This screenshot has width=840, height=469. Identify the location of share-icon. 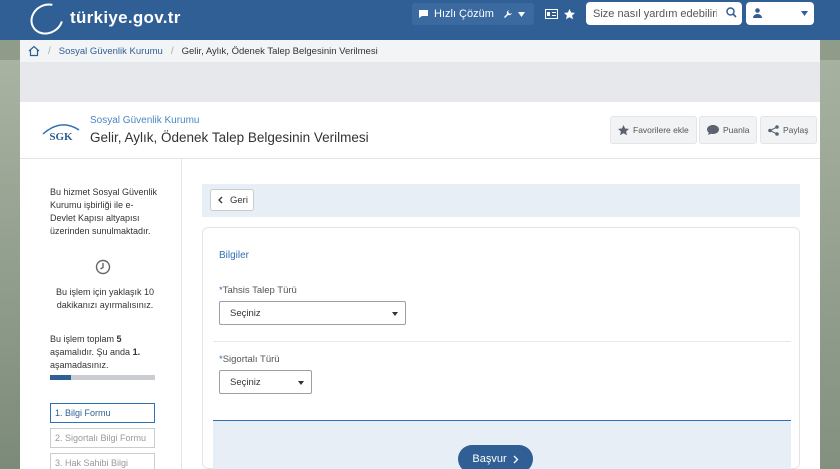
(773, 130).